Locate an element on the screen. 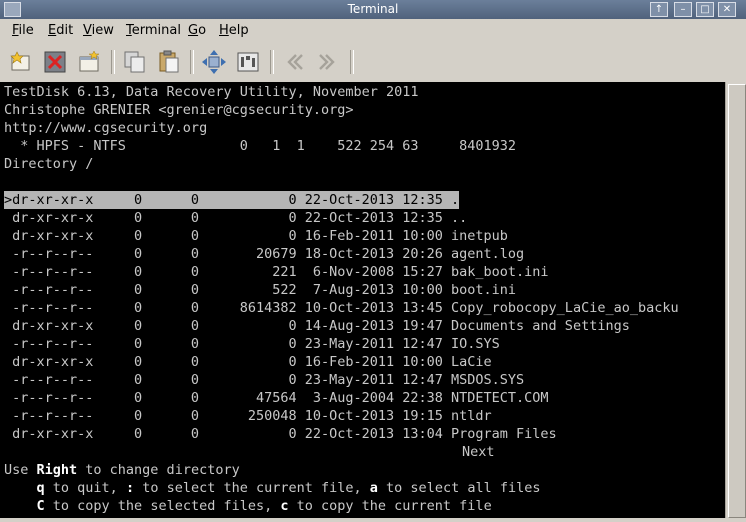  help-text: to quit, is located at coordinates (85, 488).